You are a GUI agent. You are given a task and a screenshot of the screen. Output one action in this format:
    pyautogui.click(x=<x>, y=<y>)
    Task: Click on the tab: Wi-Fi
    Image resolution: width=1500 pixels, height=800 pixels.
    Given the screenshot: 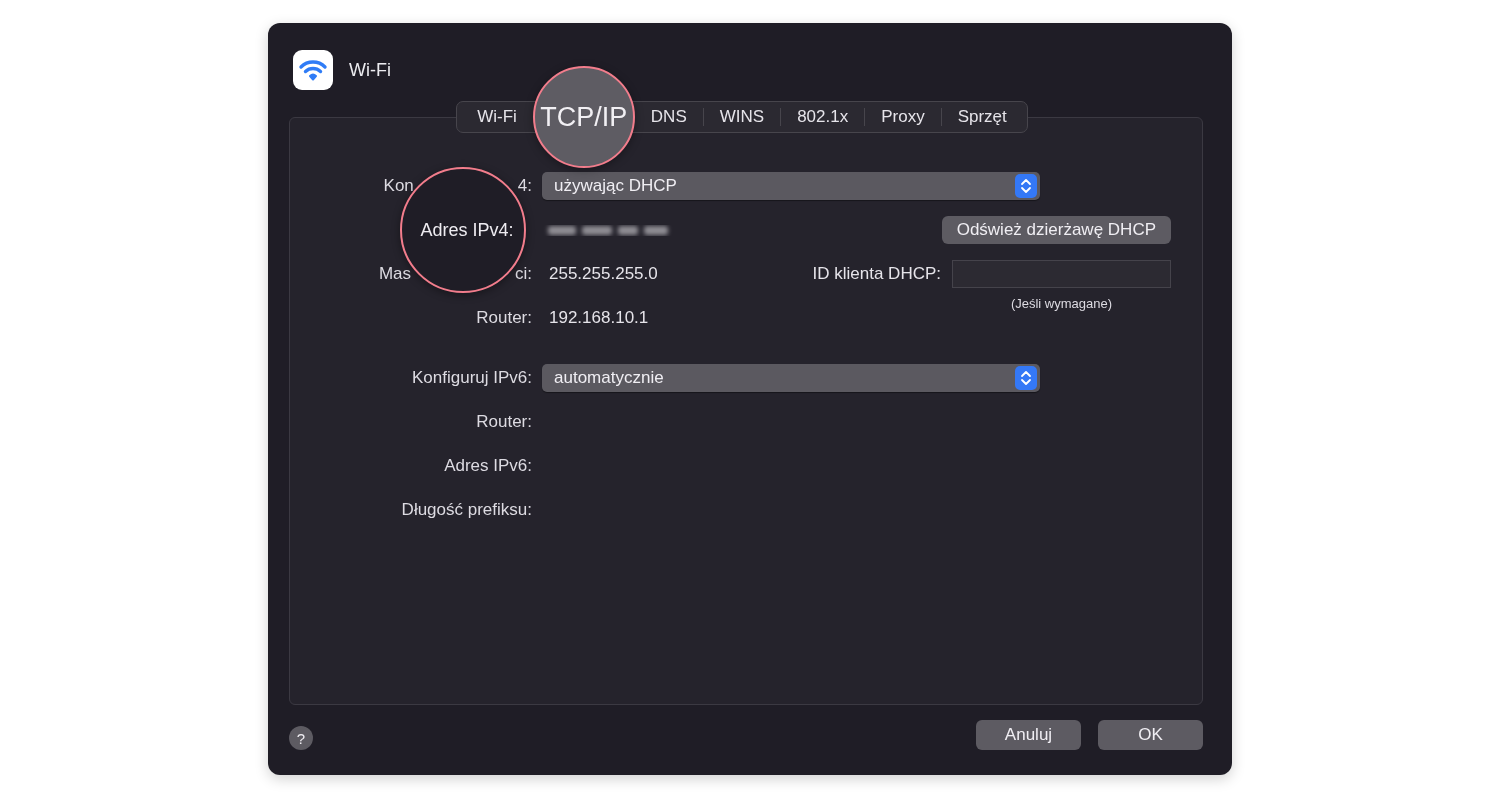 What is the action you would take?
    pyautogui.click(x=497, y=117)
    